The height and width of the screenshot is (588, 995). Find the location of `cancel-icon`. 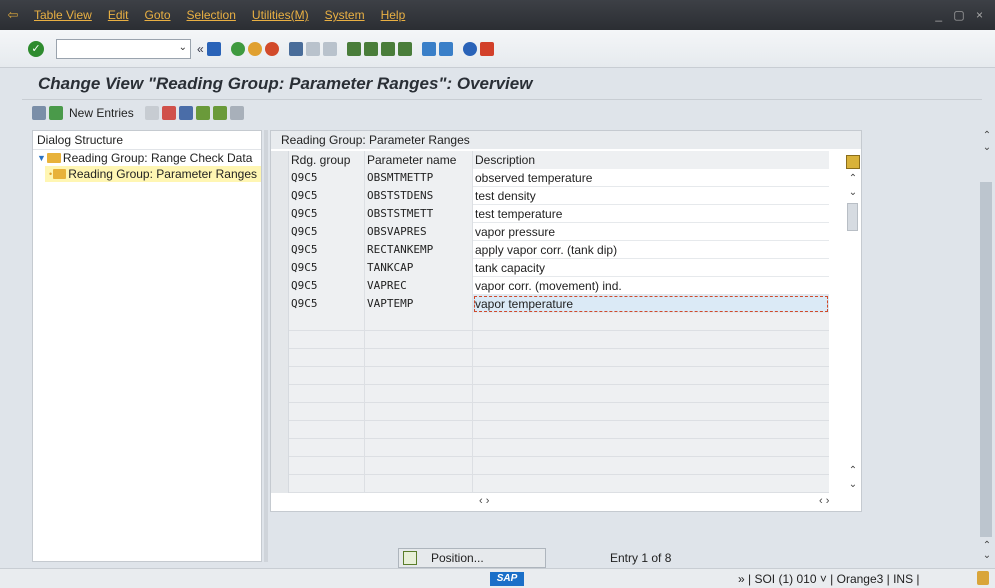

cancel-icon is located at coordinates (271, 48).